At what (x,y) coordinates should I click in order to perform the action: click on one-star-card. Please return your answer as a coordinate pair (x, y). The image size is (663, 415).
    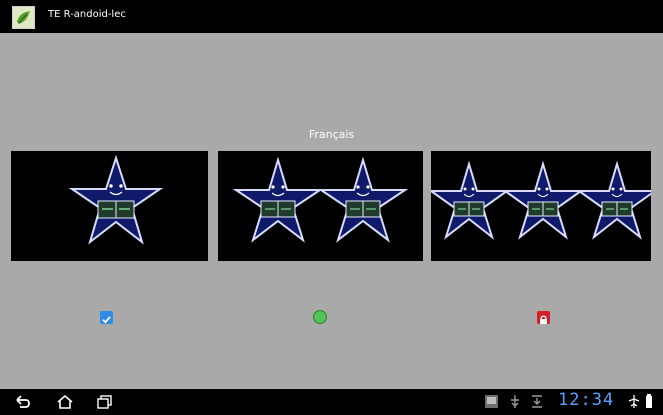
    Looking at the image, I should click on (109, 206).